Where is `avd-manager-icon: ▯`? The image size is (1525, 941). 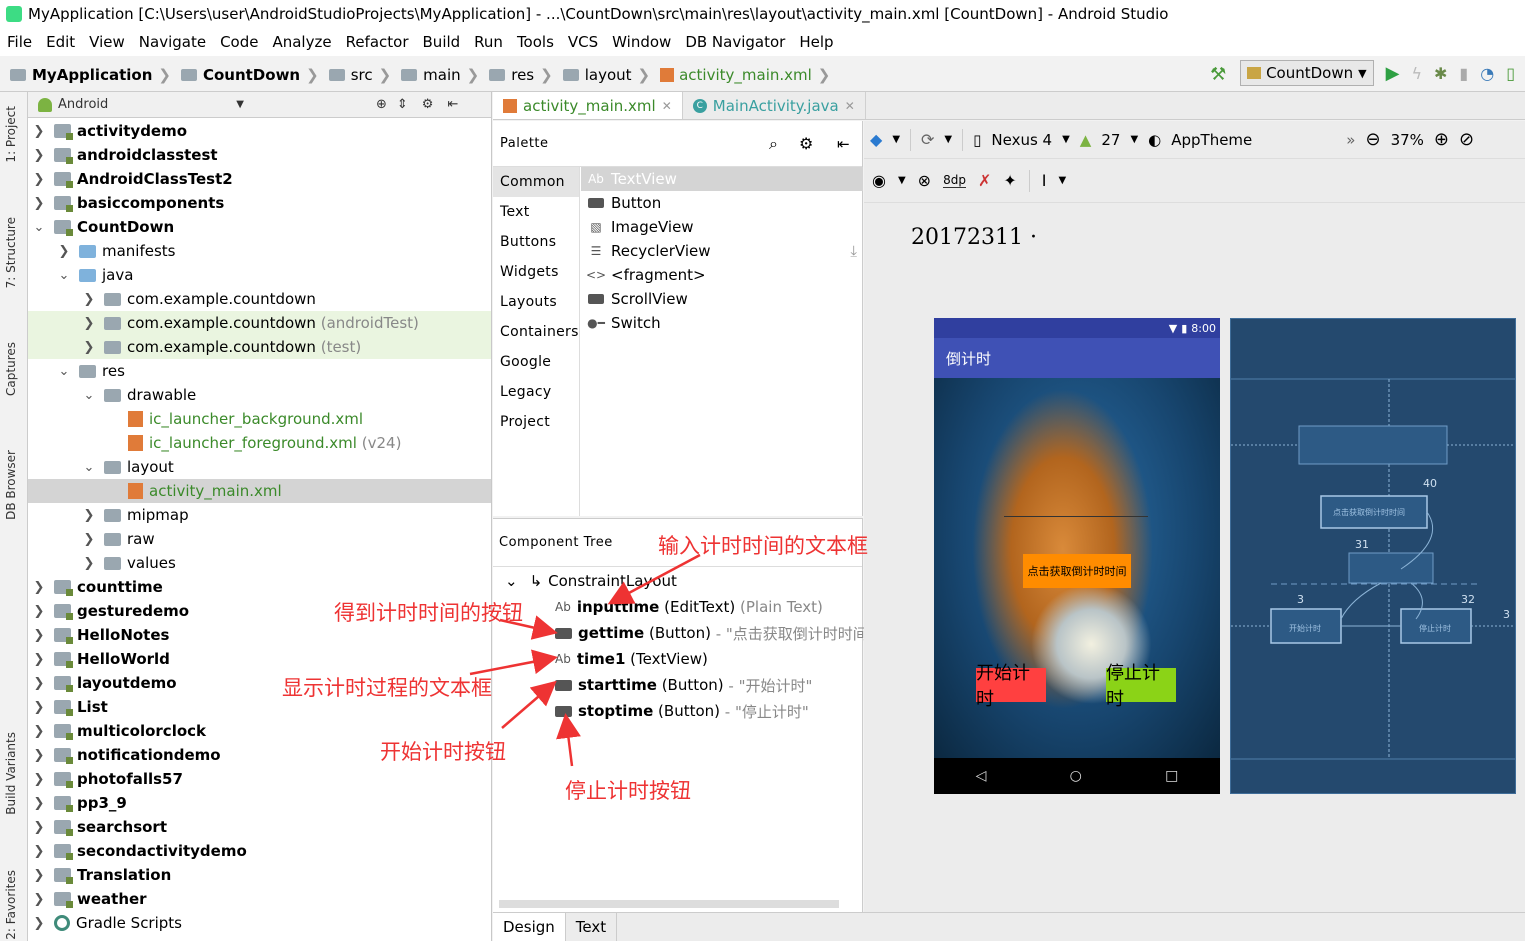 avd-manager-icon: ▯ is located at coordinates (1510, 73).